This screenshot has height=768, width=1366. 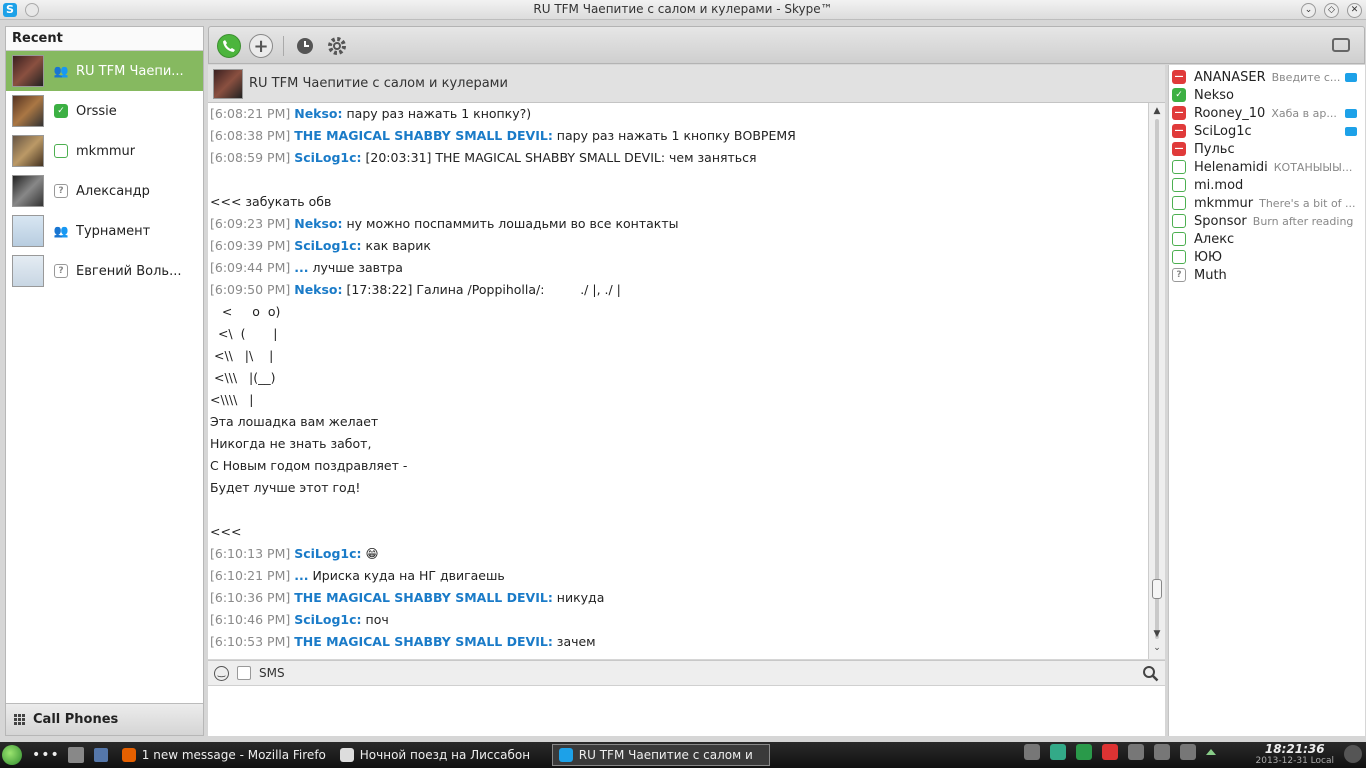 I want to click on notification-icon, so click(x=1110, y=752).